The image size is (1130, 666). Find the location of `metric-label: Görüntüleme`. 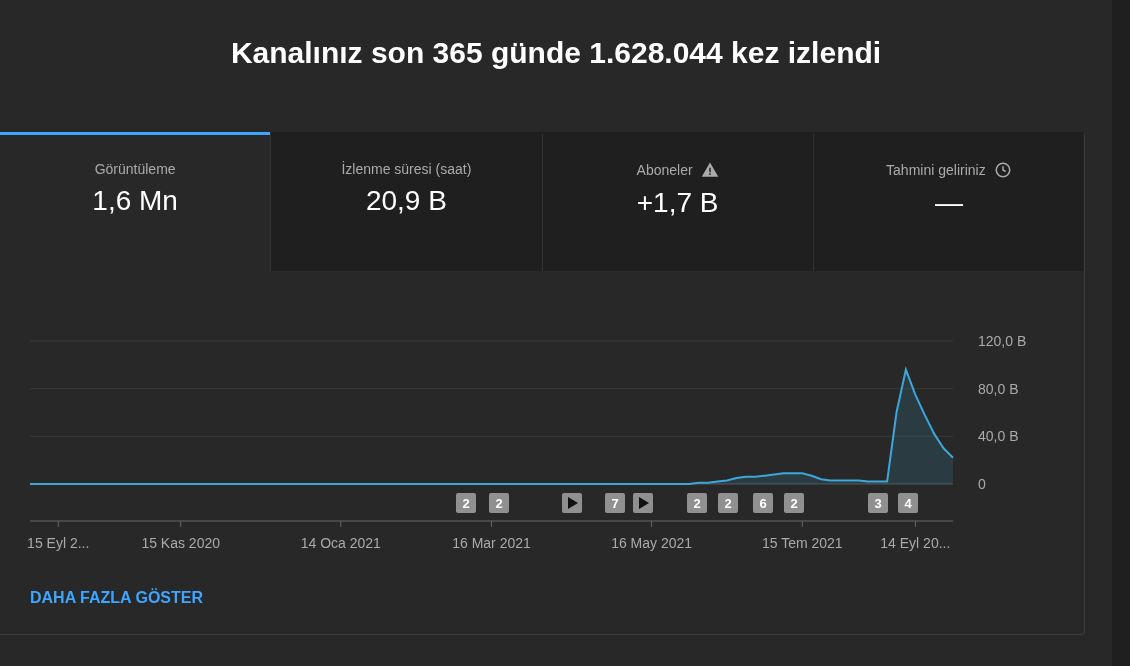

metric-label: Görüntüleme is located at coordinates (135, 169).